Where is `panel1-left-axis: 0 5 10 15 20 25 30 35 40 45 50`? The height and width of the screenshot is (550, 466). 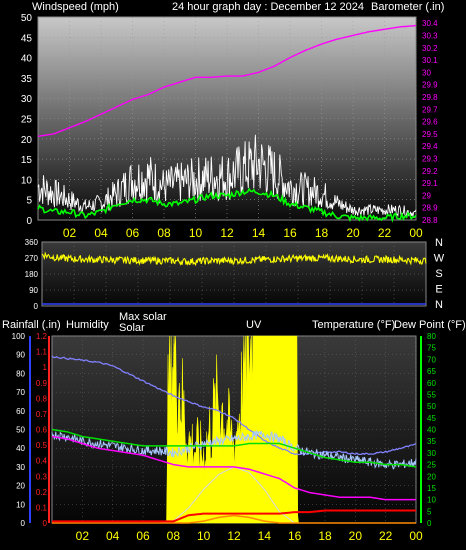
panel1-left-axis: 0 5 10 15 20 25 30 35 40 45 50 is located at coordinates (27, 120).